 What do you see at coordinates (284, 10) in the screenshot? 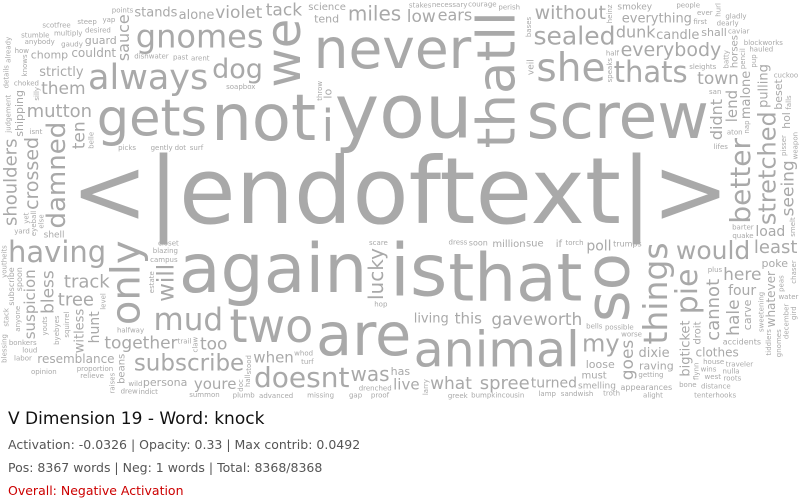
I see `cloud-word: tack` at bounding box center [284, 10].